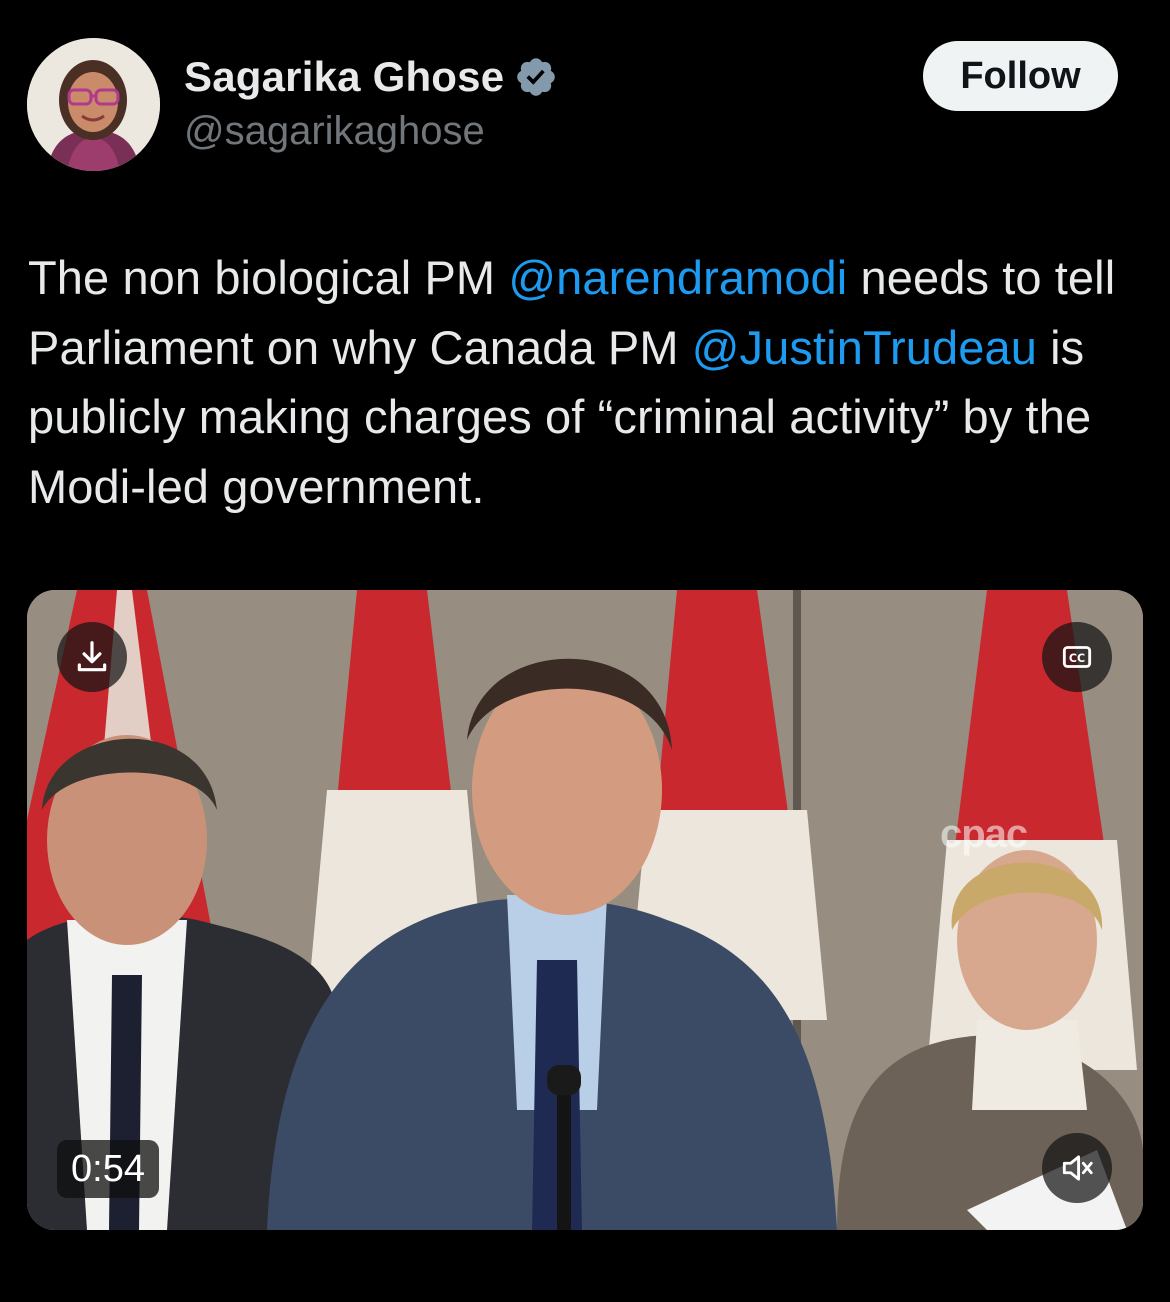 The height and width of the screenshot is (1302, 1170). I want to click on verified-badge-icon, so click(536, 77).